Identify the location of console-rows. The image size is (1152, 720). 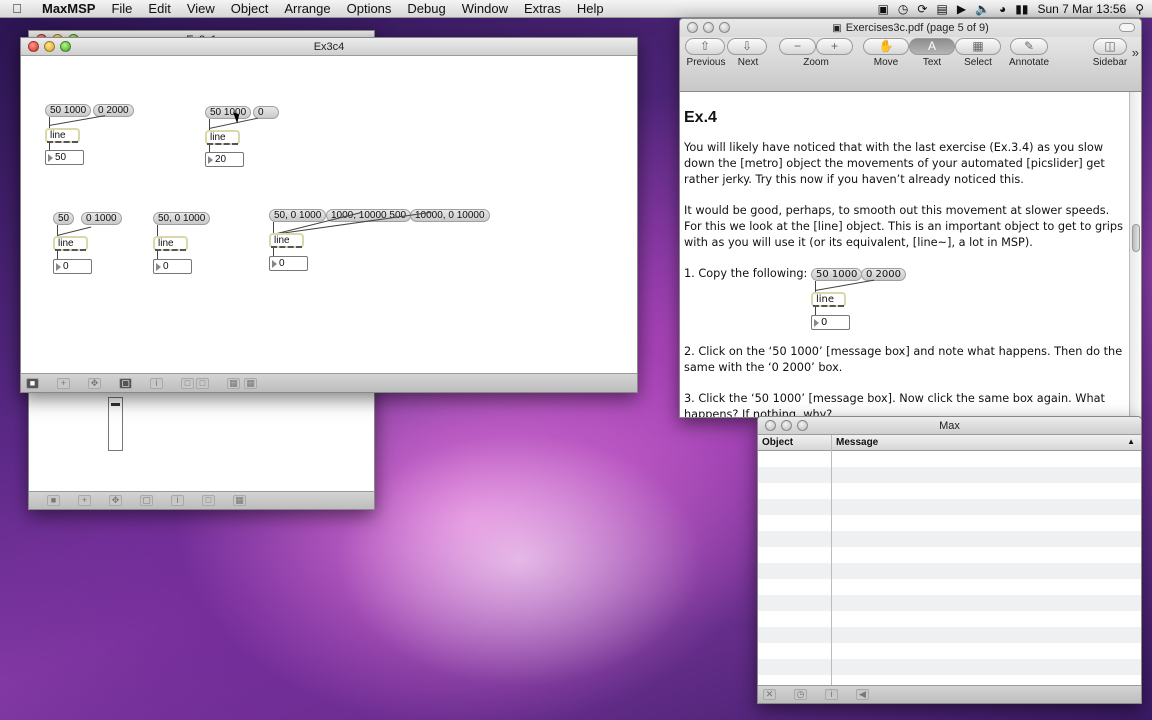
(949, 568).